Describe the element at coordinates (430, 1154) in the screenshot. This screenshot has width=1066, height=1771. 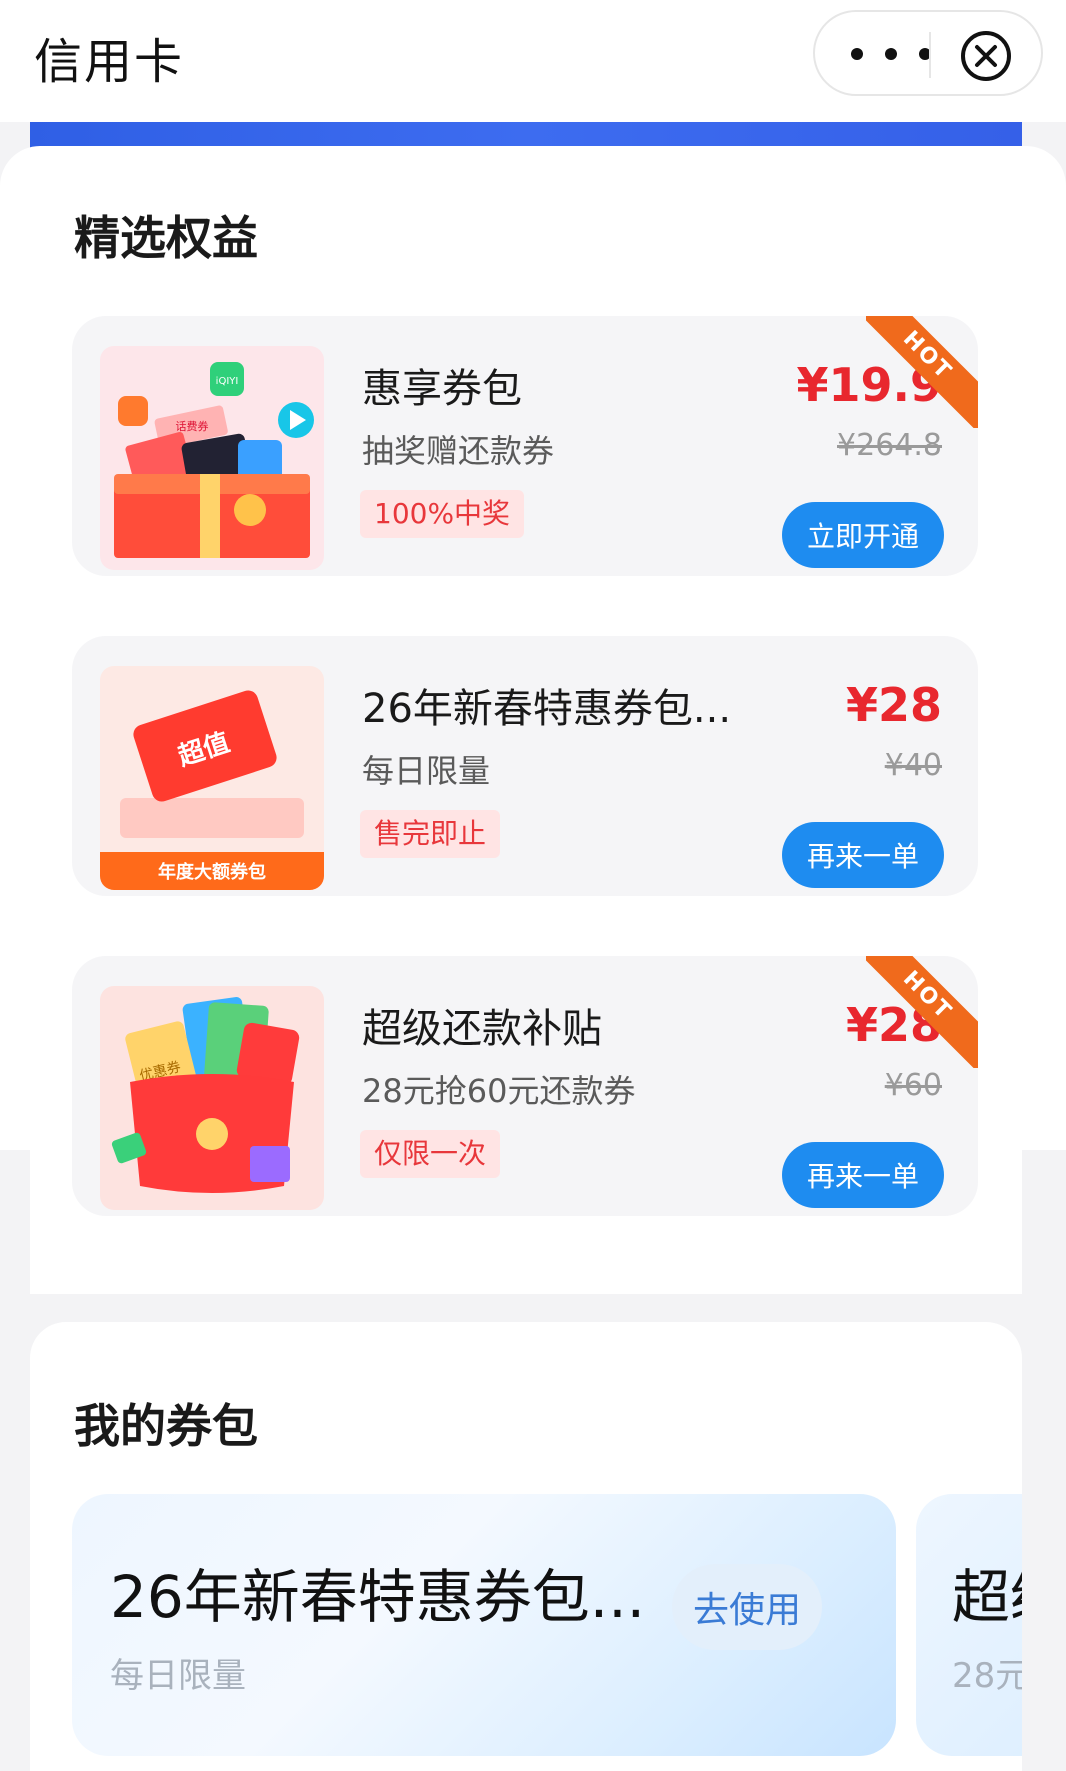
I see `benefit-tag: 仅限一次` at that location.